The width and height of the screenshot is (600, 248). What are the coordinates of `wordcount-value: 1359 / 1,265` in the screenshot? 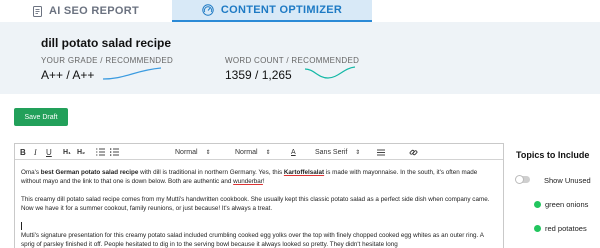 It's located at (258, 75).